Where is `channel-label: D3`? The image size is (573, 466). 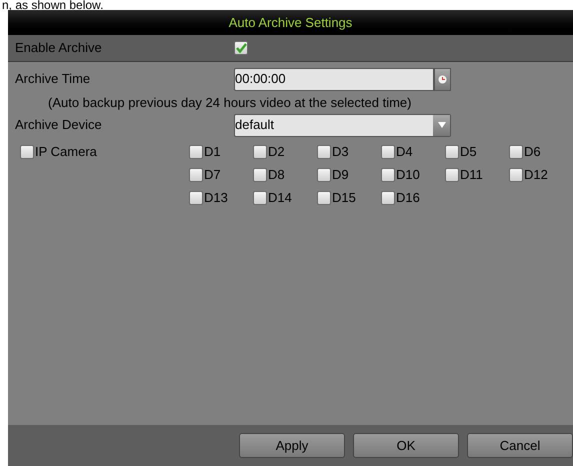
channel-label: D3 is located at coordinates (340, 151).